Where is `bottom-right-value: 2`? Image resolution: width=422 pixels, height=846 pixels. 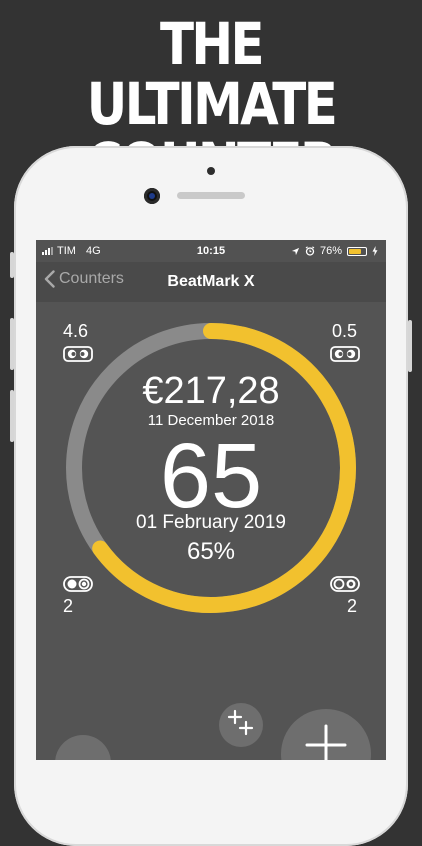
bottom-right-value: 2 is located at coordinates (352, 606).